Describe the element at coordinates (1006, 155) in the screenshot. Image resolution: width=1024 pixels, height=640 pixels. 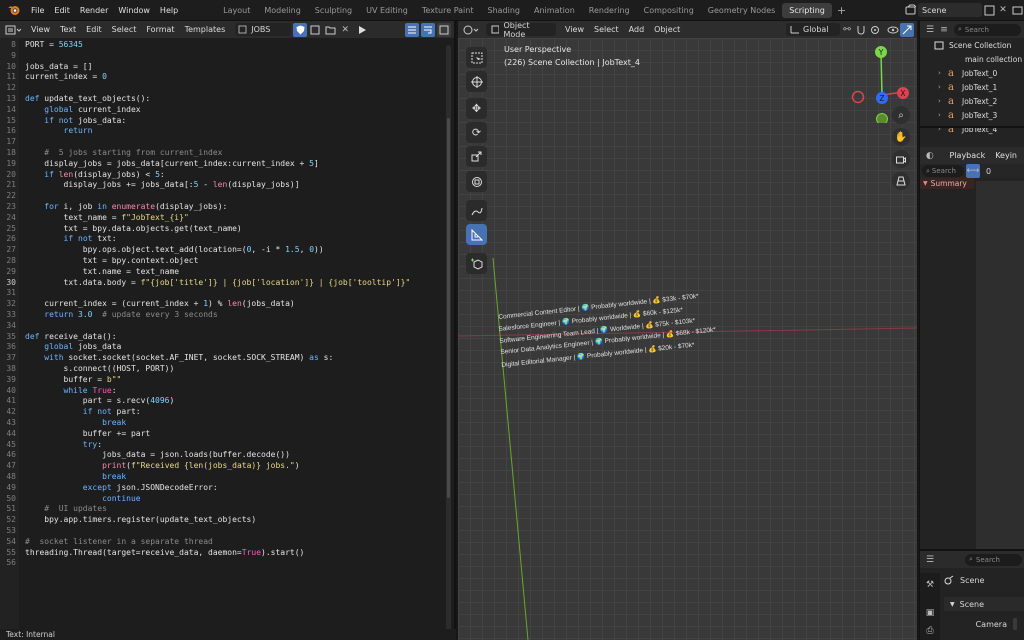
I see `keying-menu: Keyin` at that location.